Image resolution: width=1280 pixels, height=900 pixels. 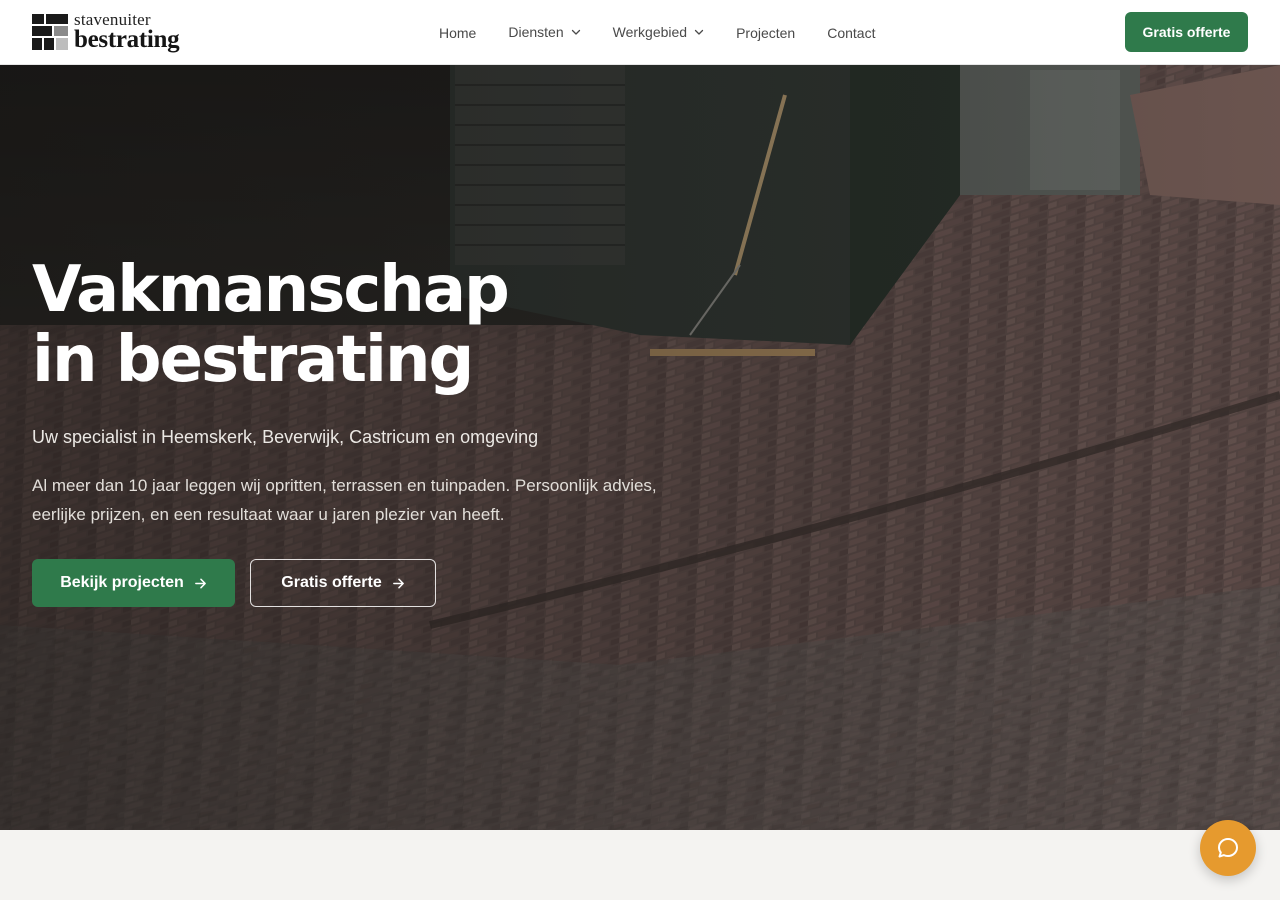 I want to click on nav-item-werkgebied: Werkgebied, so click(x=658, y=32).